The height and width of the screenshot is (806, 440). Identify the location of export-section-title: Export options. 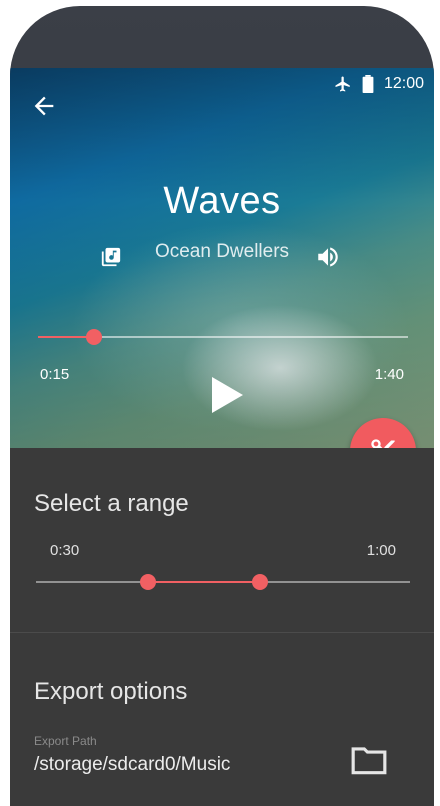
(111, 691).